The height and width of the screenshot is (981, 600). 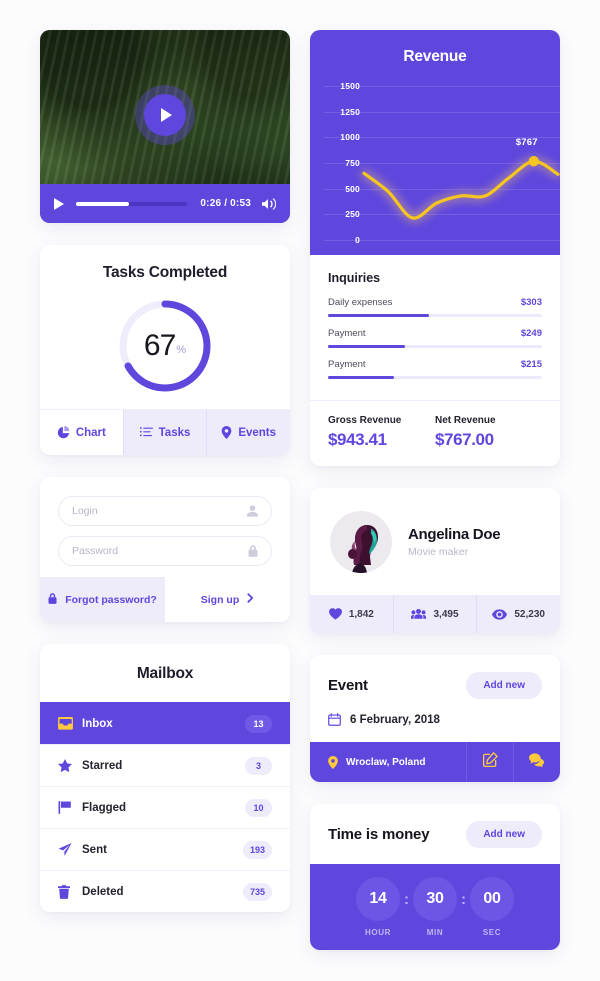 I want to click on mailbox-item-count: 3, so click(x=258, y=765).